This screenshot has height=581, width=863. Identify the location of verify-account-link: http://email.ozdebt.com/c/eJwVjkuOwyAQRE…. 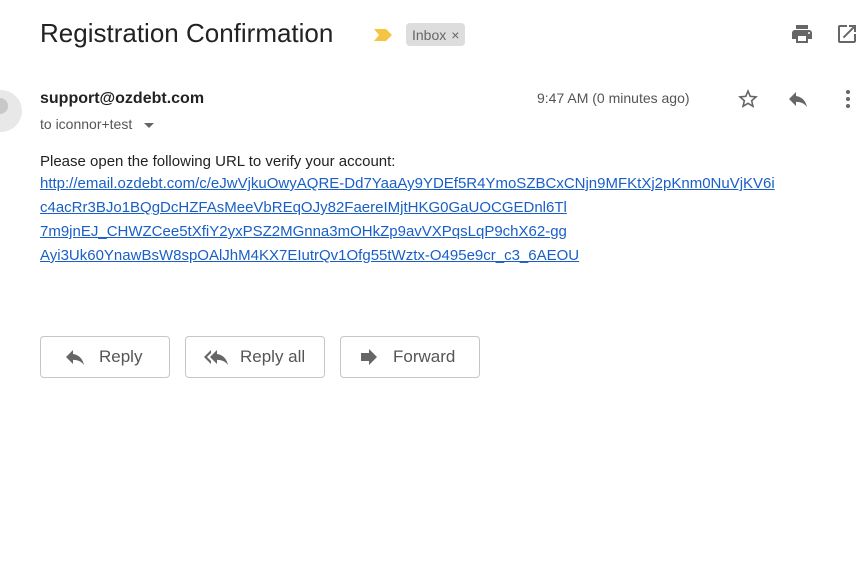
(407, 220).